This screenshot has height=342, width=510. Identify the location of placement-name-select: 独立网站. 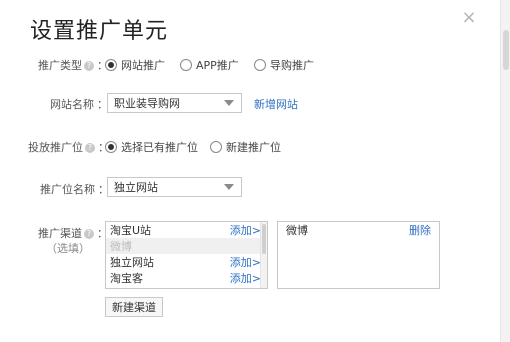
(174, 187).